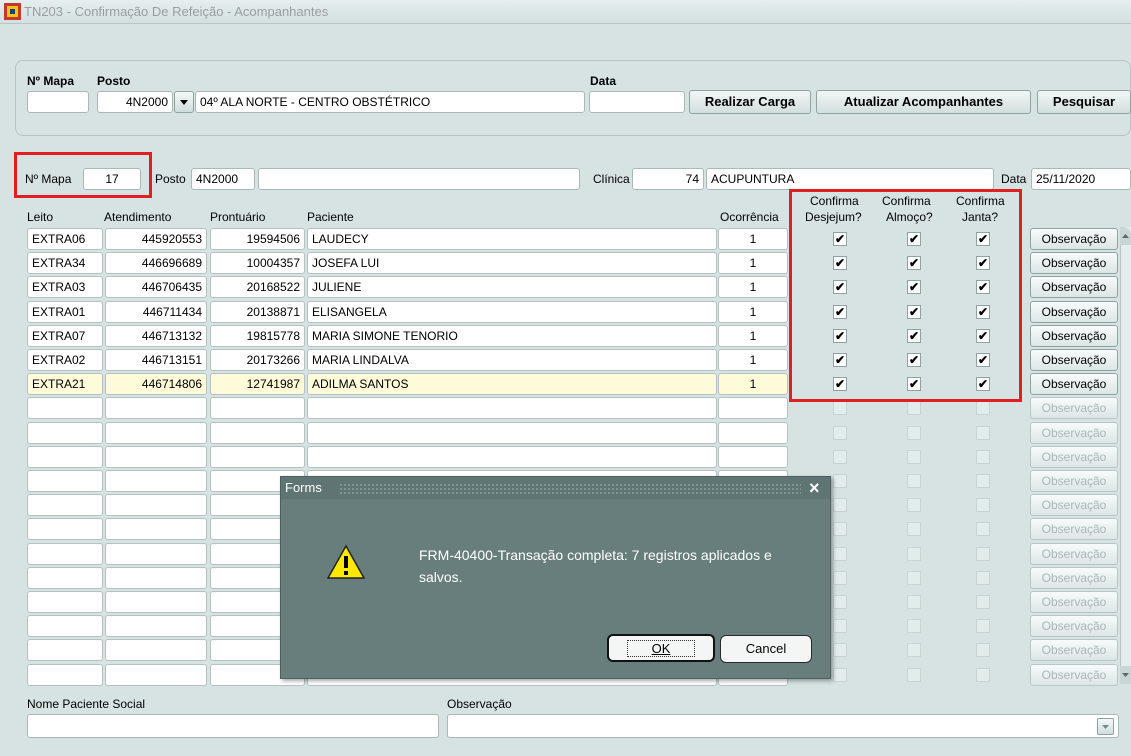 The image size is (1131, 756). I want to click on cell-atendimento: 446696689, so click(156, 263).